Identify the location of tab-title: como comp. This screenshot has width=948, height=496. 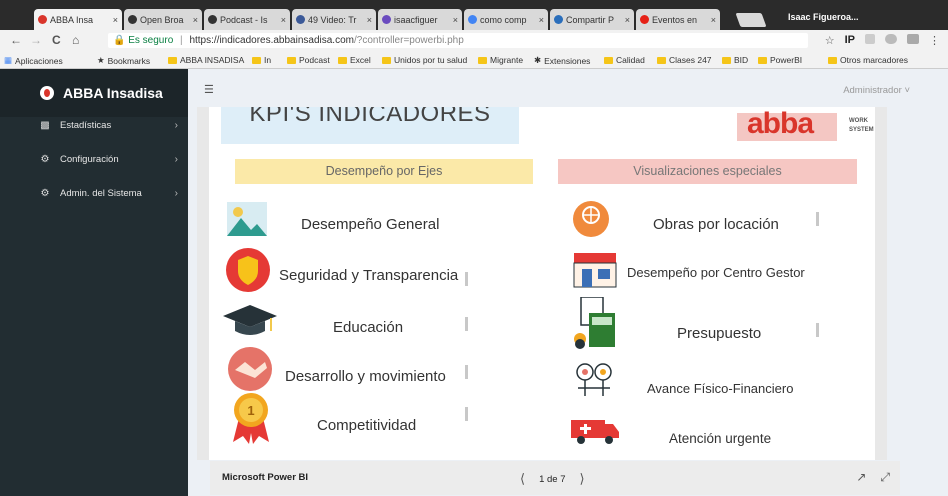
(503, 19).